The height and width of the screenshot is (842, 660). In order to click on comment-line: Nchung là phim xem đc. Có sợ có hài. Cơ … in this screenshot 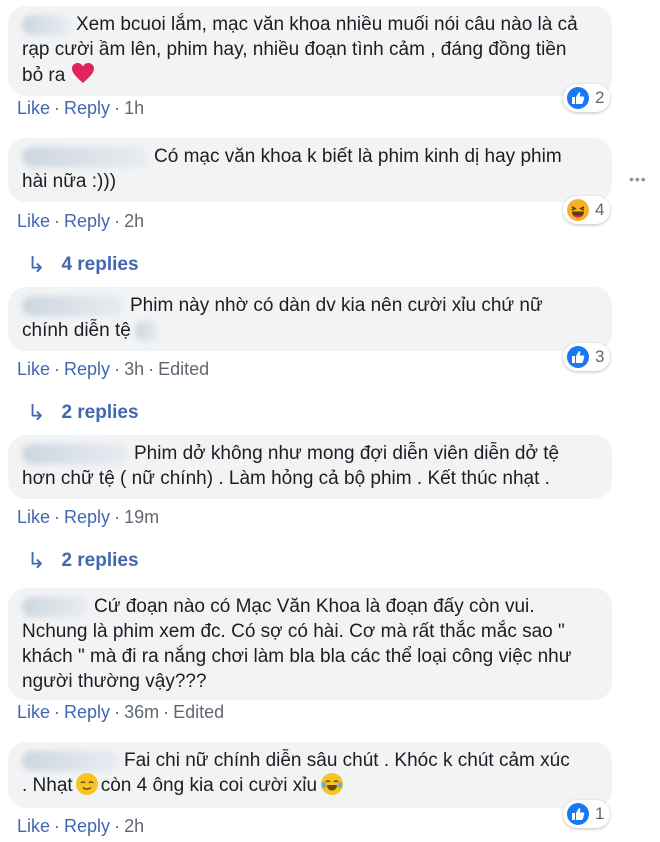, I will do `click(293, 631)`.